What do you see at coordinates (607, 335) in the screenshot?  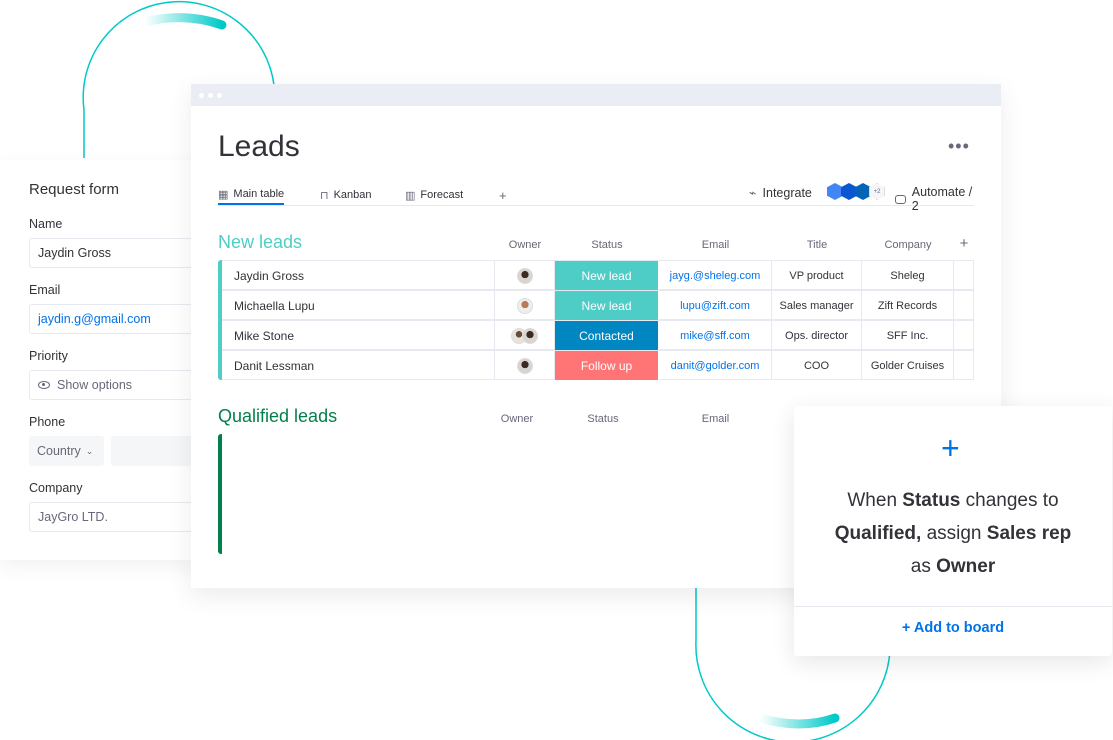 I see `status-cell: Contacted` at bounding box center [607, 335].